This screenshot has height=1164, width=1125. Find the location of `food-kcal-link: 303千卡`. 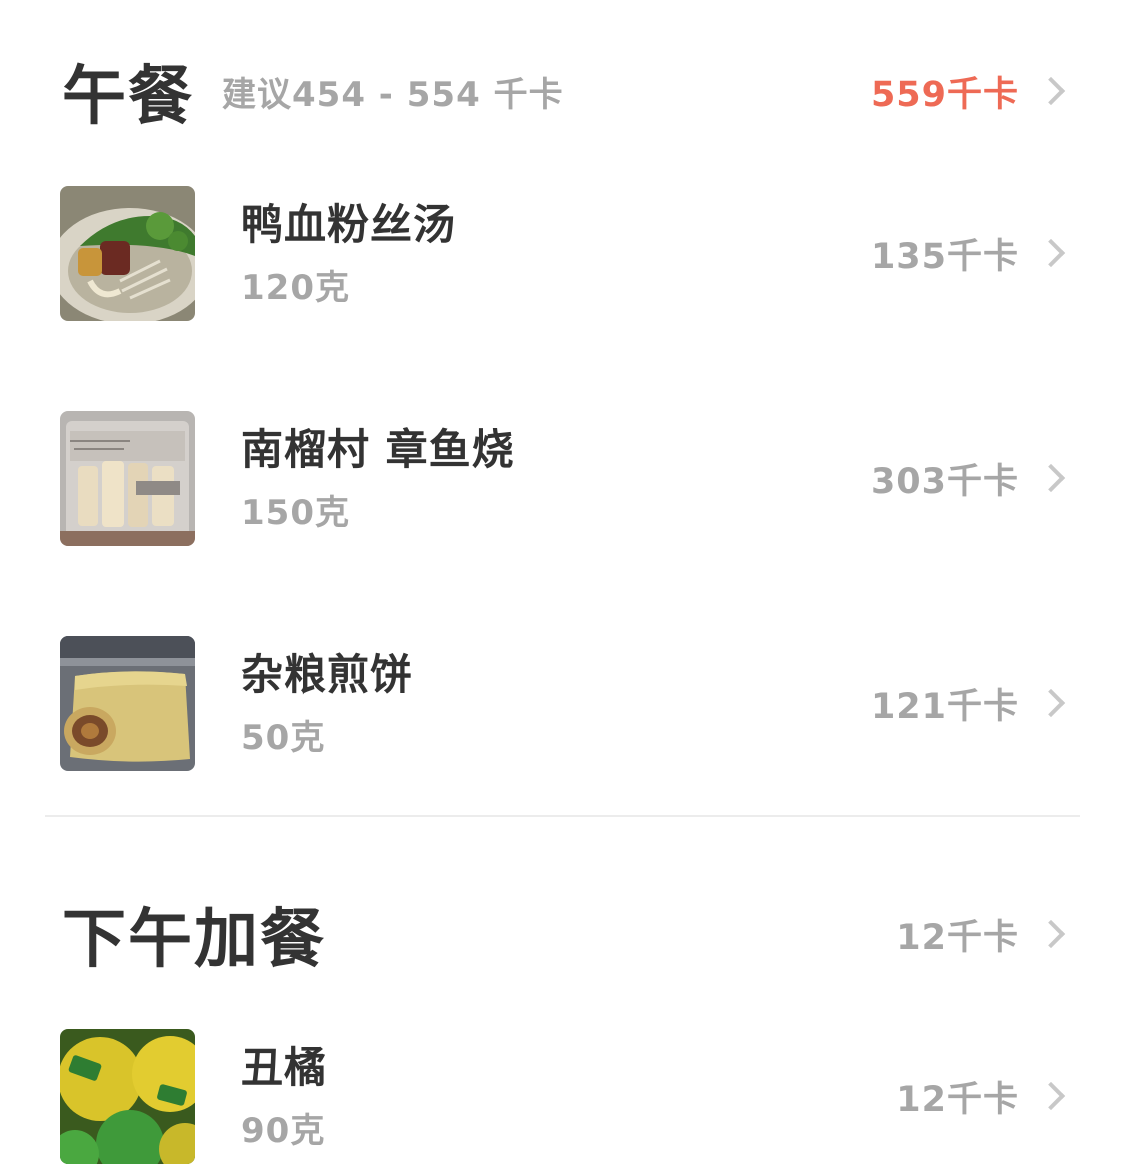

food-kcal-link: 303千卡 is located at coordinates (969, 478).